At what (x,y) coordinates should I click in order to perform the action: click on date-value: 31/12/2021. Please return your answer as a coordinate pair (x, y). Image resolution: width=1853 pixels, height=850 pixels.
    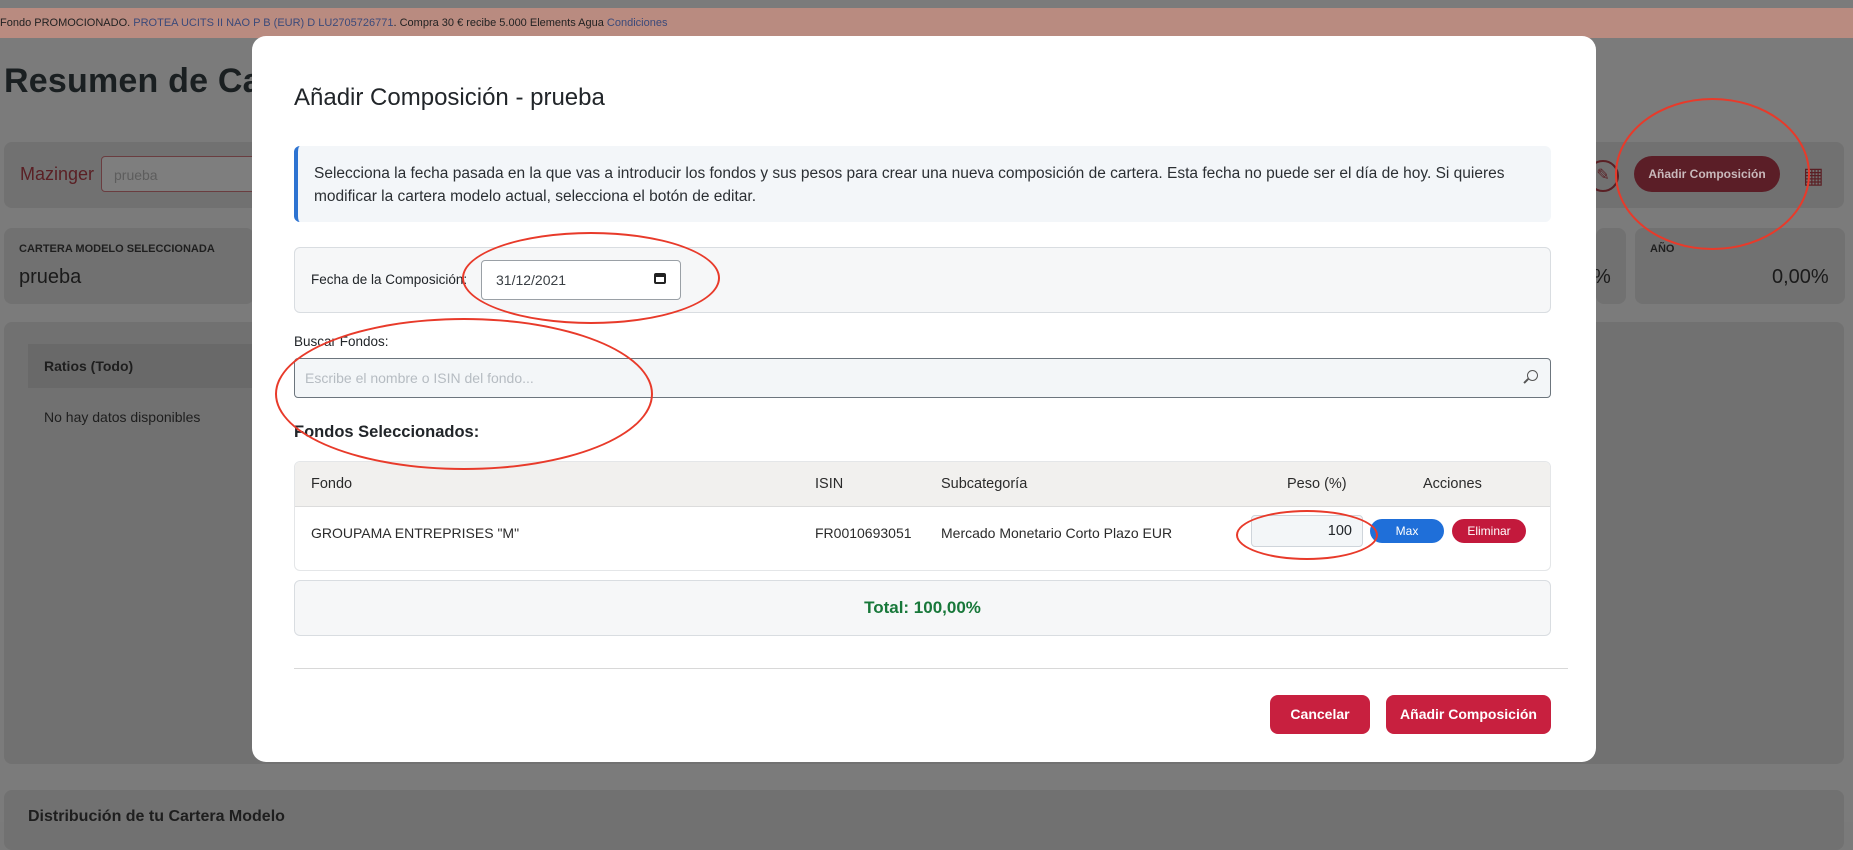
    Looking at the image, I should click on (531, 280).